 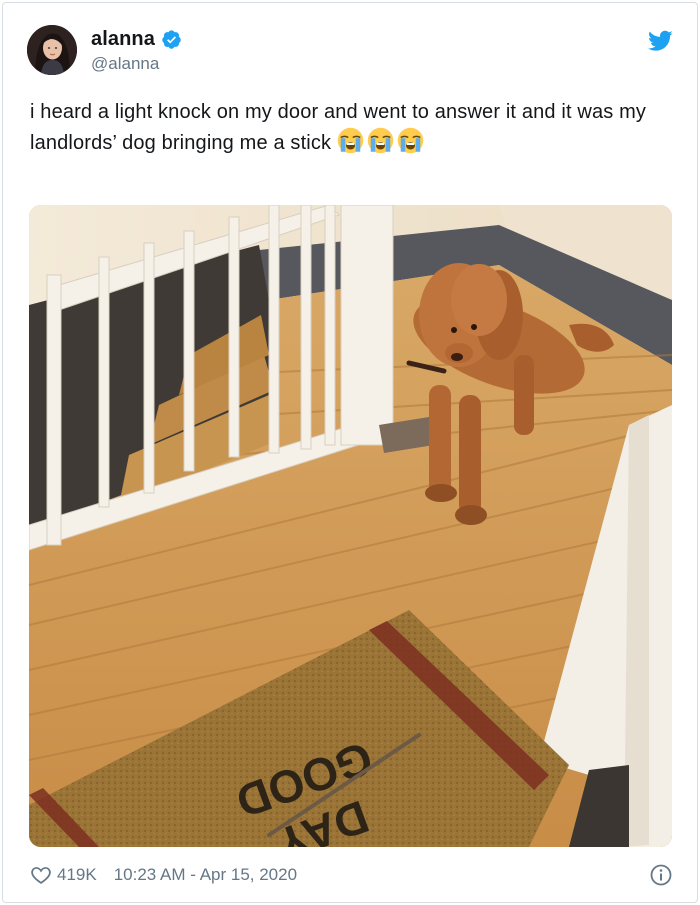 I want to click on info-icon, so click(x=661, y=875).